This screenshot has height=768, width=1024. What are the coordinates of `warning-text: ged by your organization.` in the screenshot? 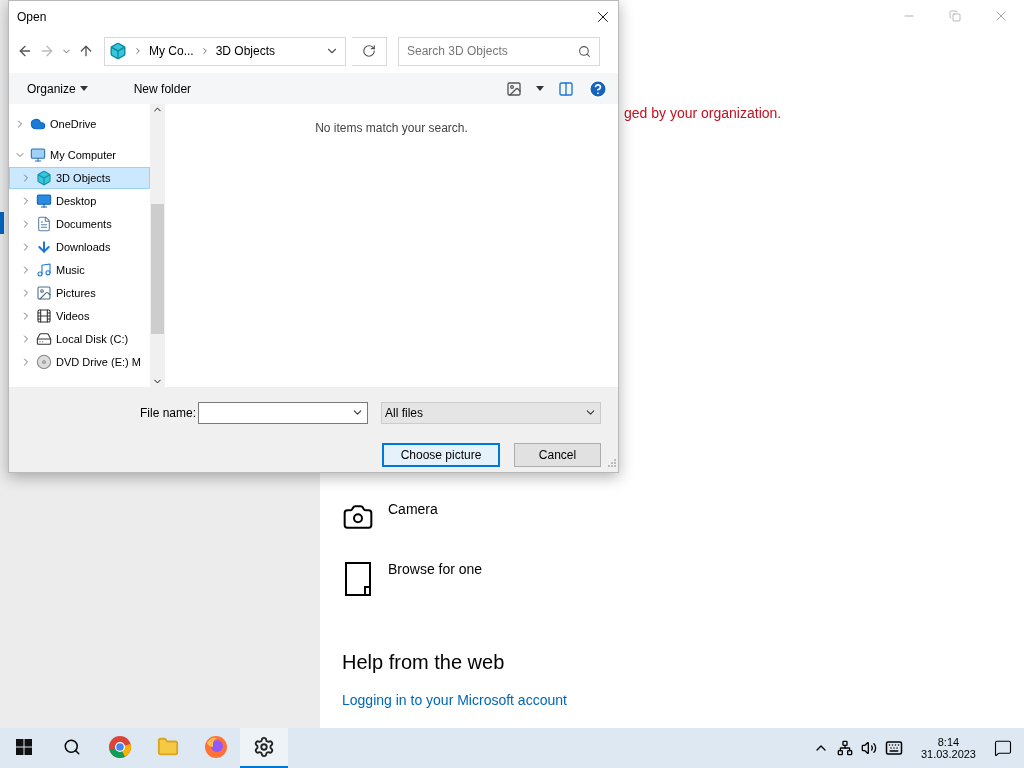 It's located at (703, 113).